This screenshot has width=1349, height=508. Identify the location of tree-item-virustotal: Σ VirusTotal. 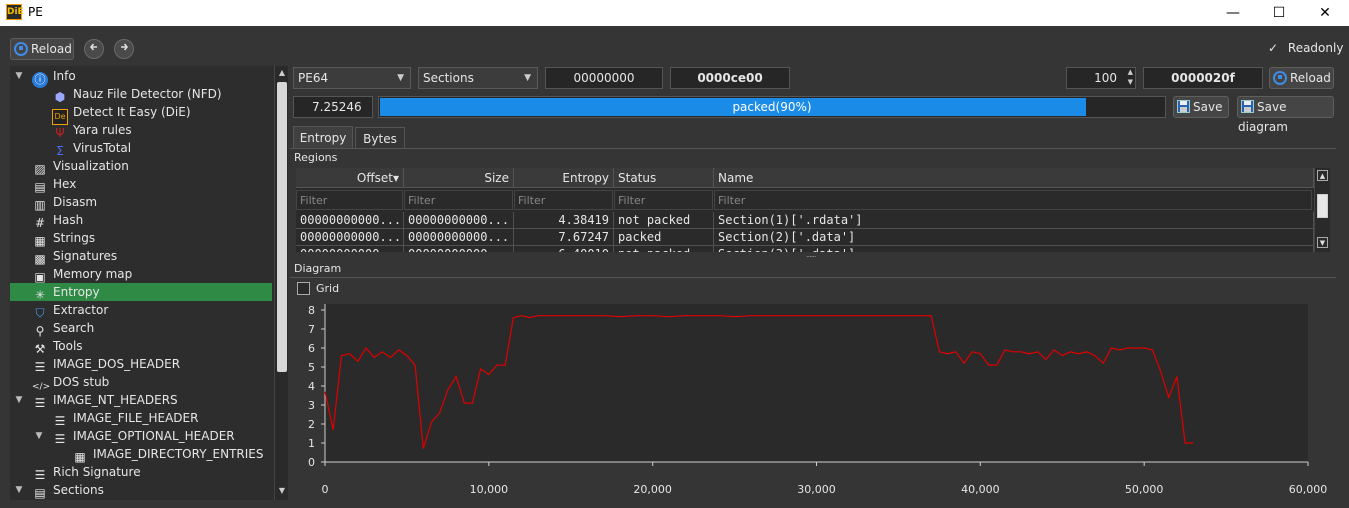
(91, 148).